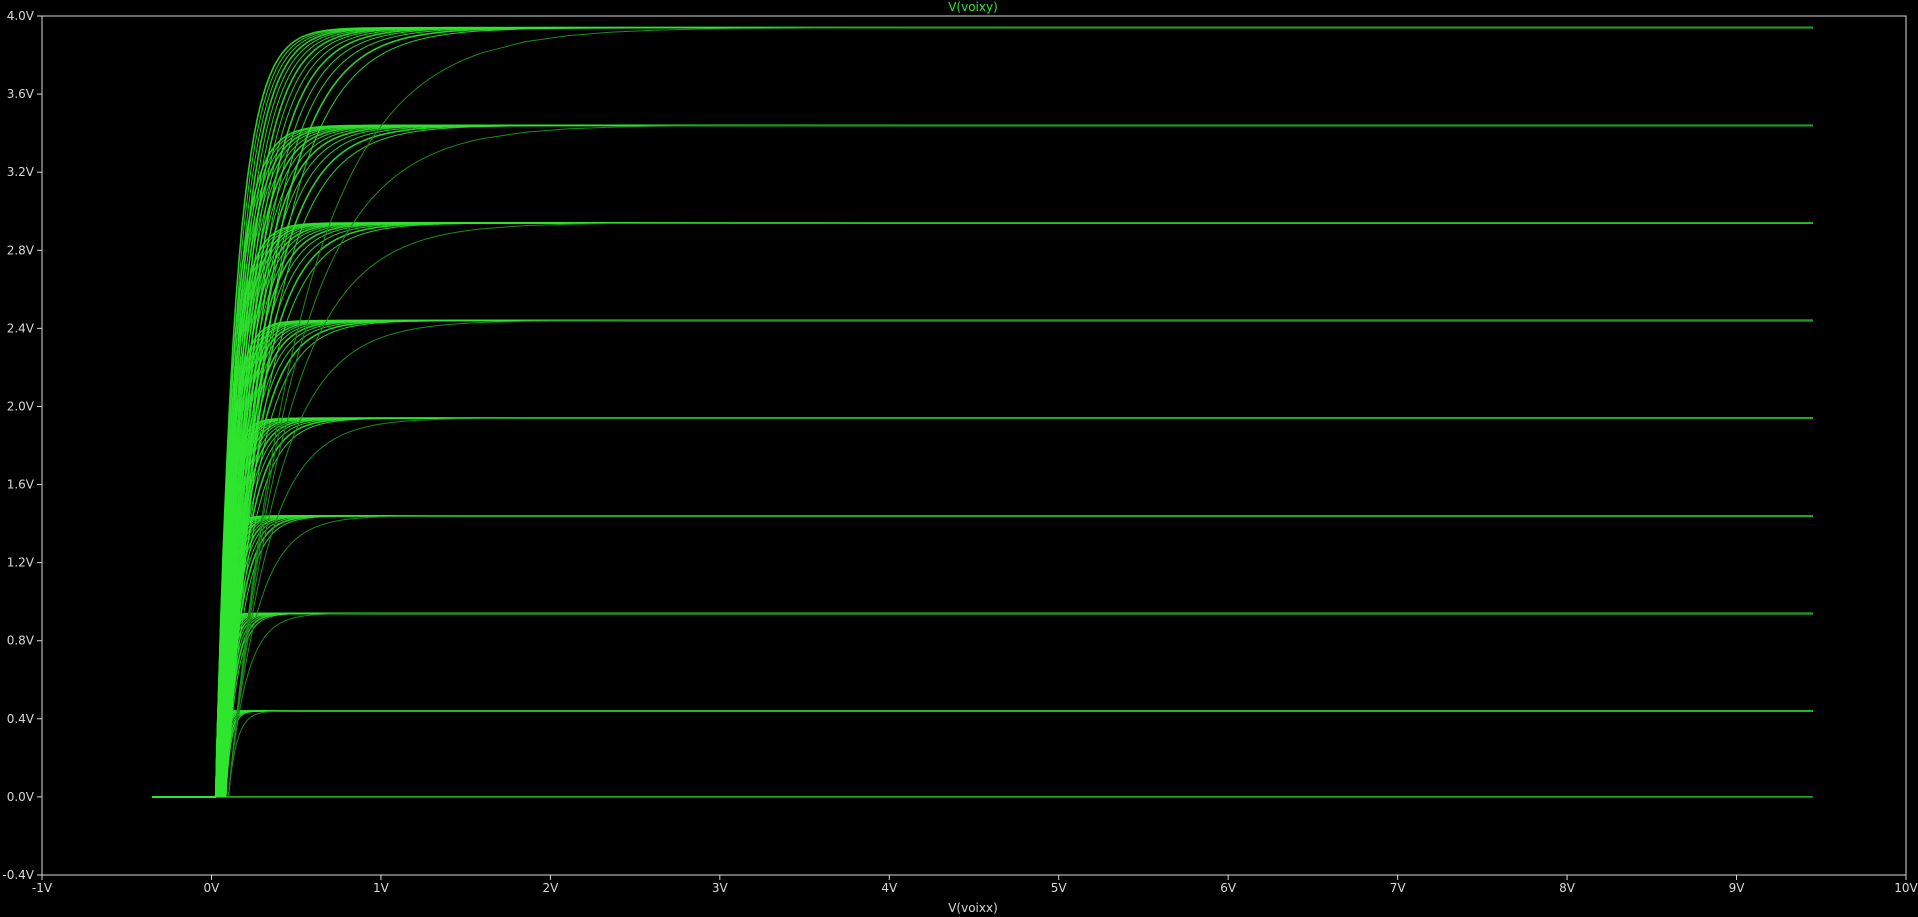  I want to click on y-tick-label: 1.6V, so click(21, 485).